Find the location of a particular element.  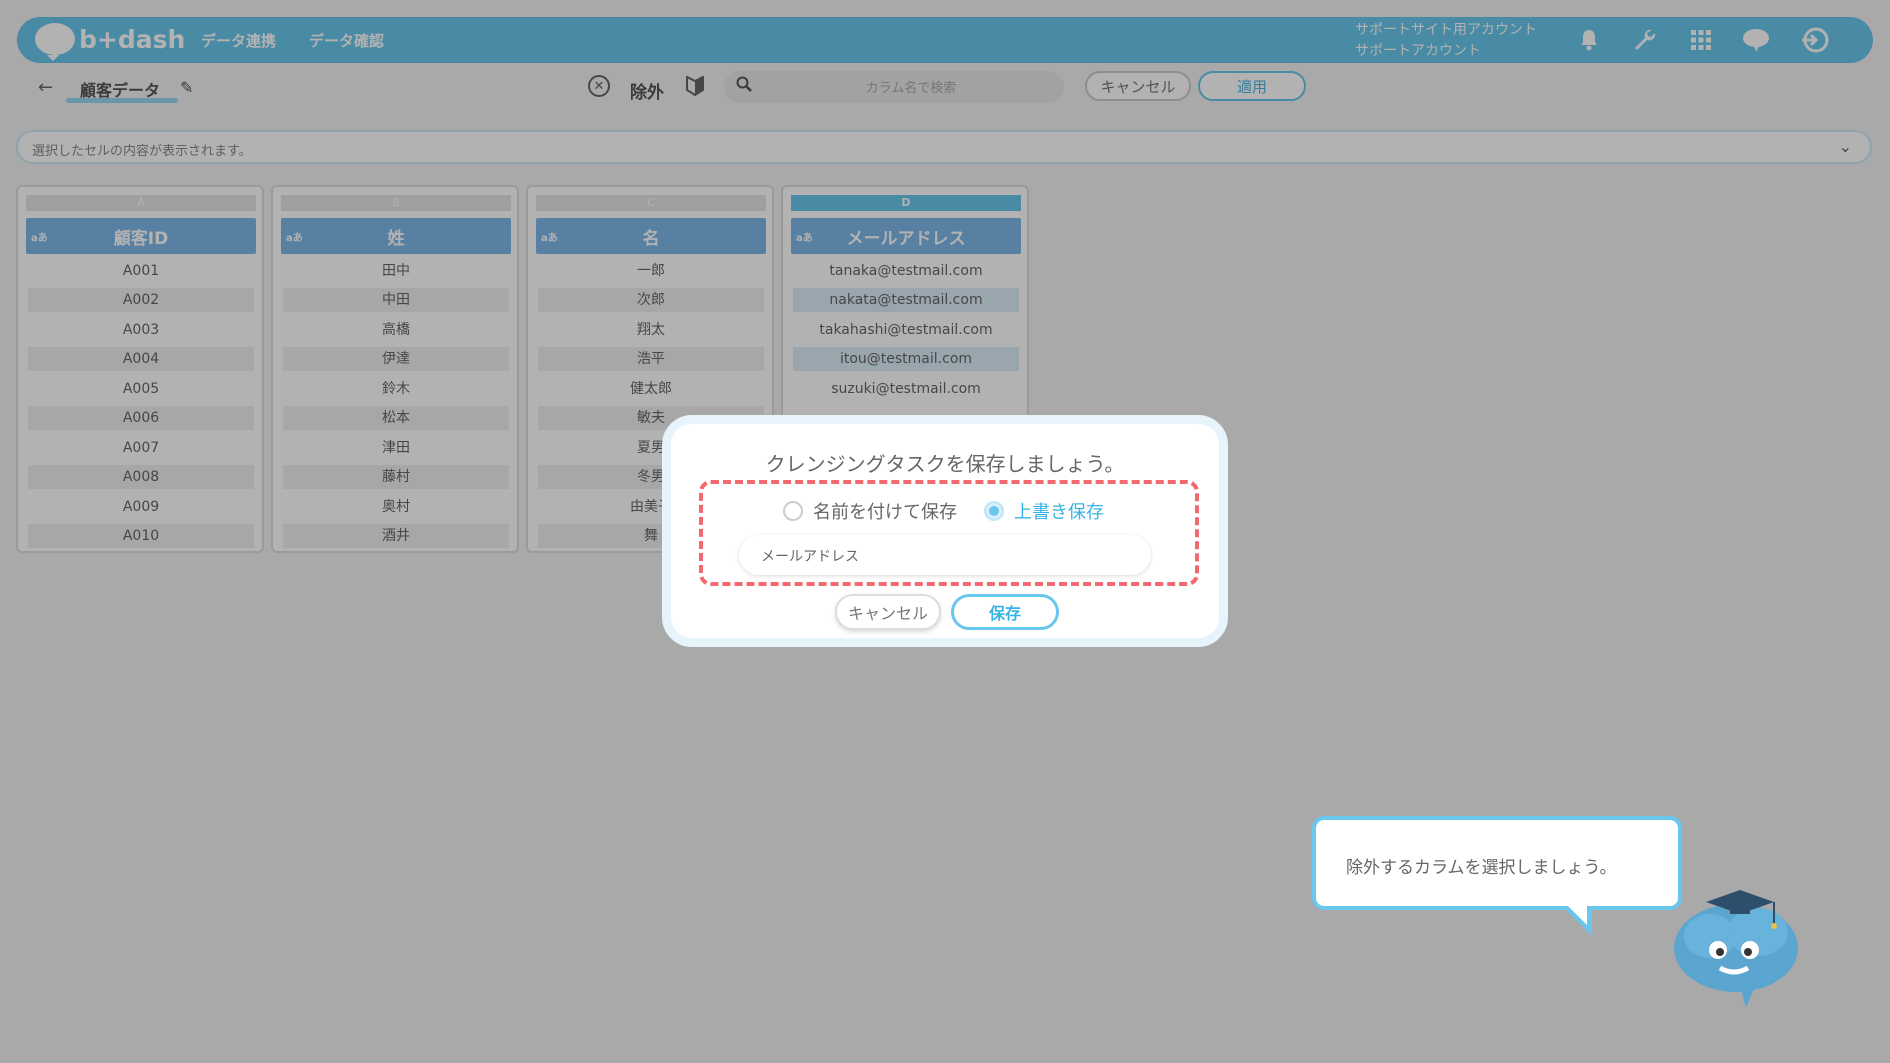

dialog-save-button: 保存 is located at coordinates (1005, 612).